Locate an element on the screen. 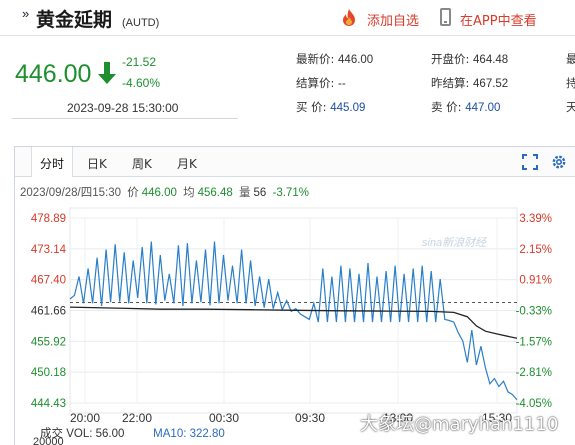 The height and width of the screenshot is (445, 575). sina-logo-watermark: sina新浪财经 is located at coordinates (454, 242).